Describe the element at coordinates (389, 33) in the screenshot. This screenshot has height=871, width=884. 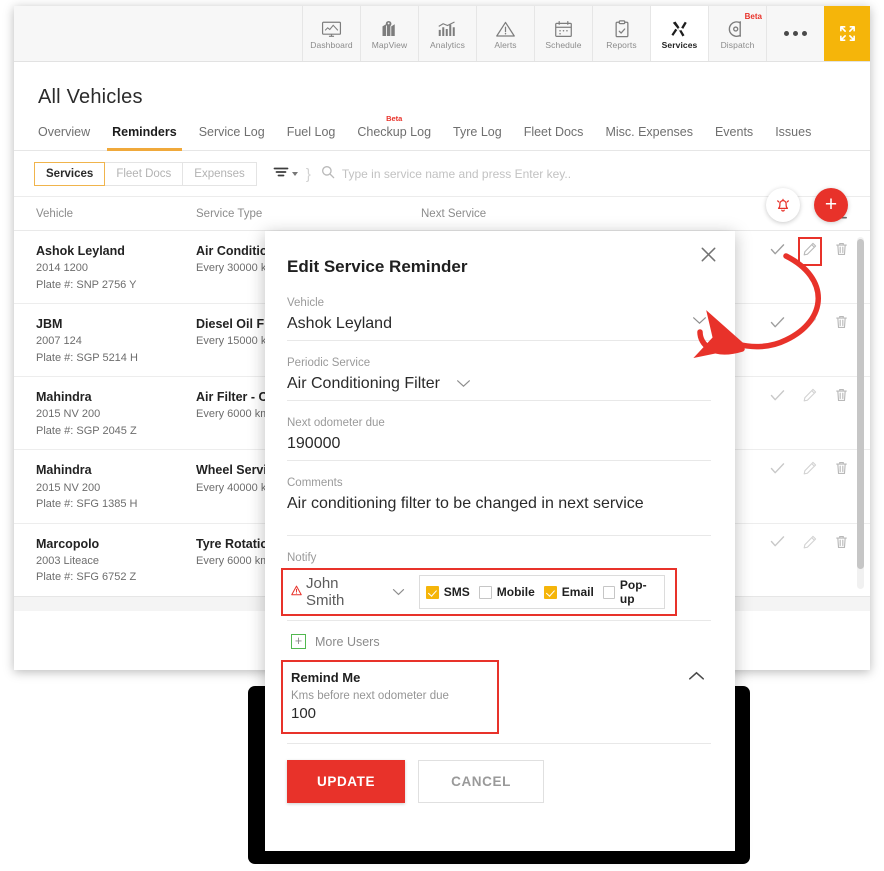
I see `nav-item-mapview: MapView` at that location.